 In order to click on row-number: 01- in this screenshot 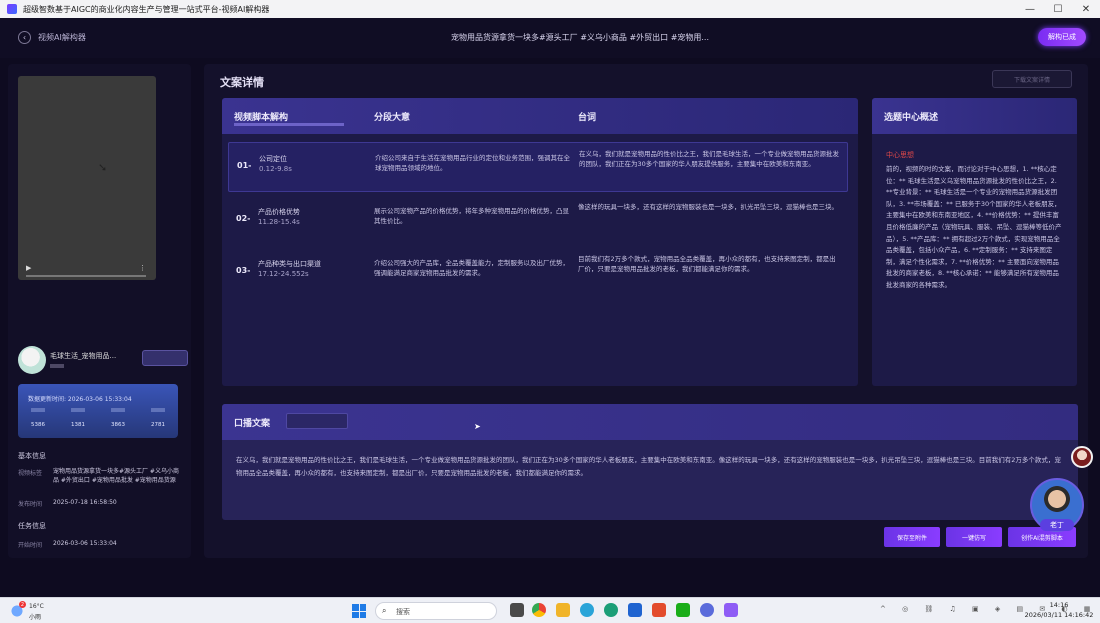, I will do `click(244, 165)`.